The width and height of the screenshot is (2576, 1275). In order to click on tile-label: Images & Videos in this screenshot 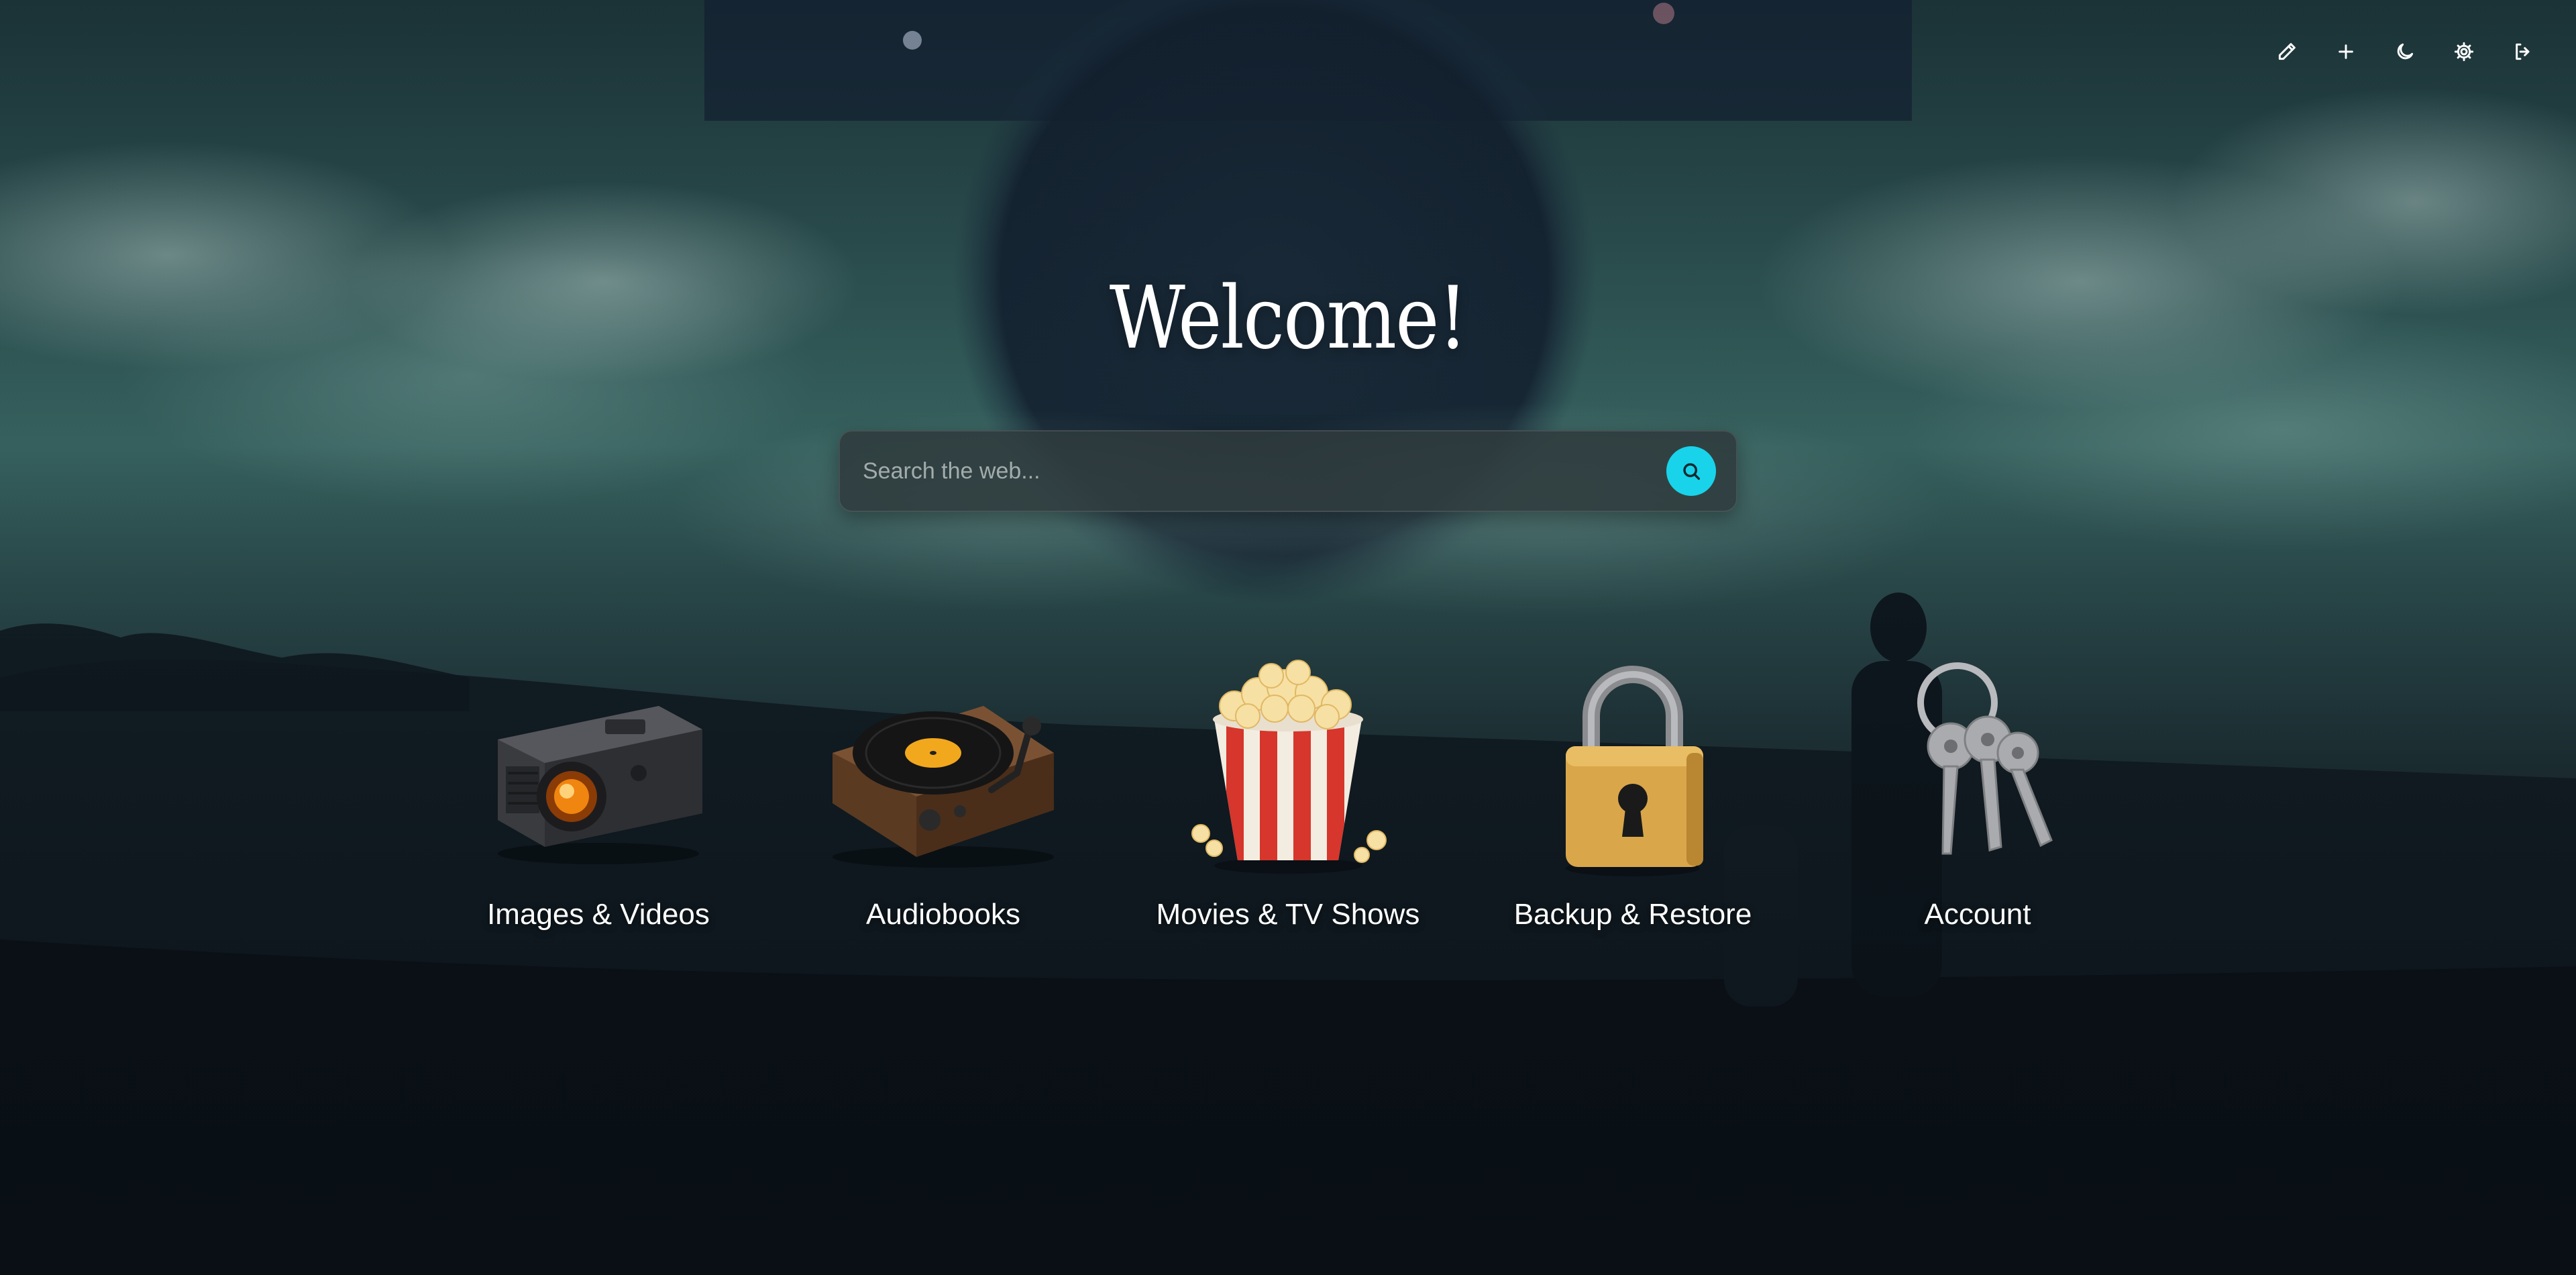, I will do `click(598, 914)`.